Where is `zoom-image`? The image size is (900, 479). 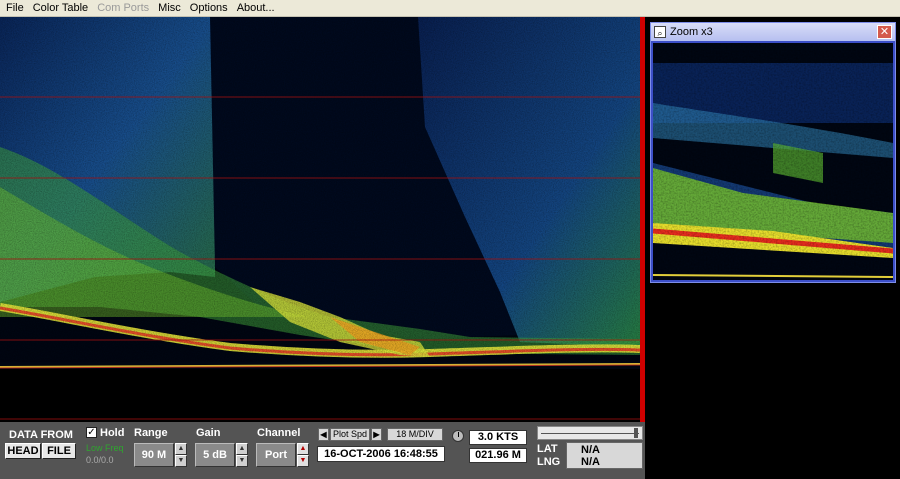
zoom-image is located at coordinates (773, 161).